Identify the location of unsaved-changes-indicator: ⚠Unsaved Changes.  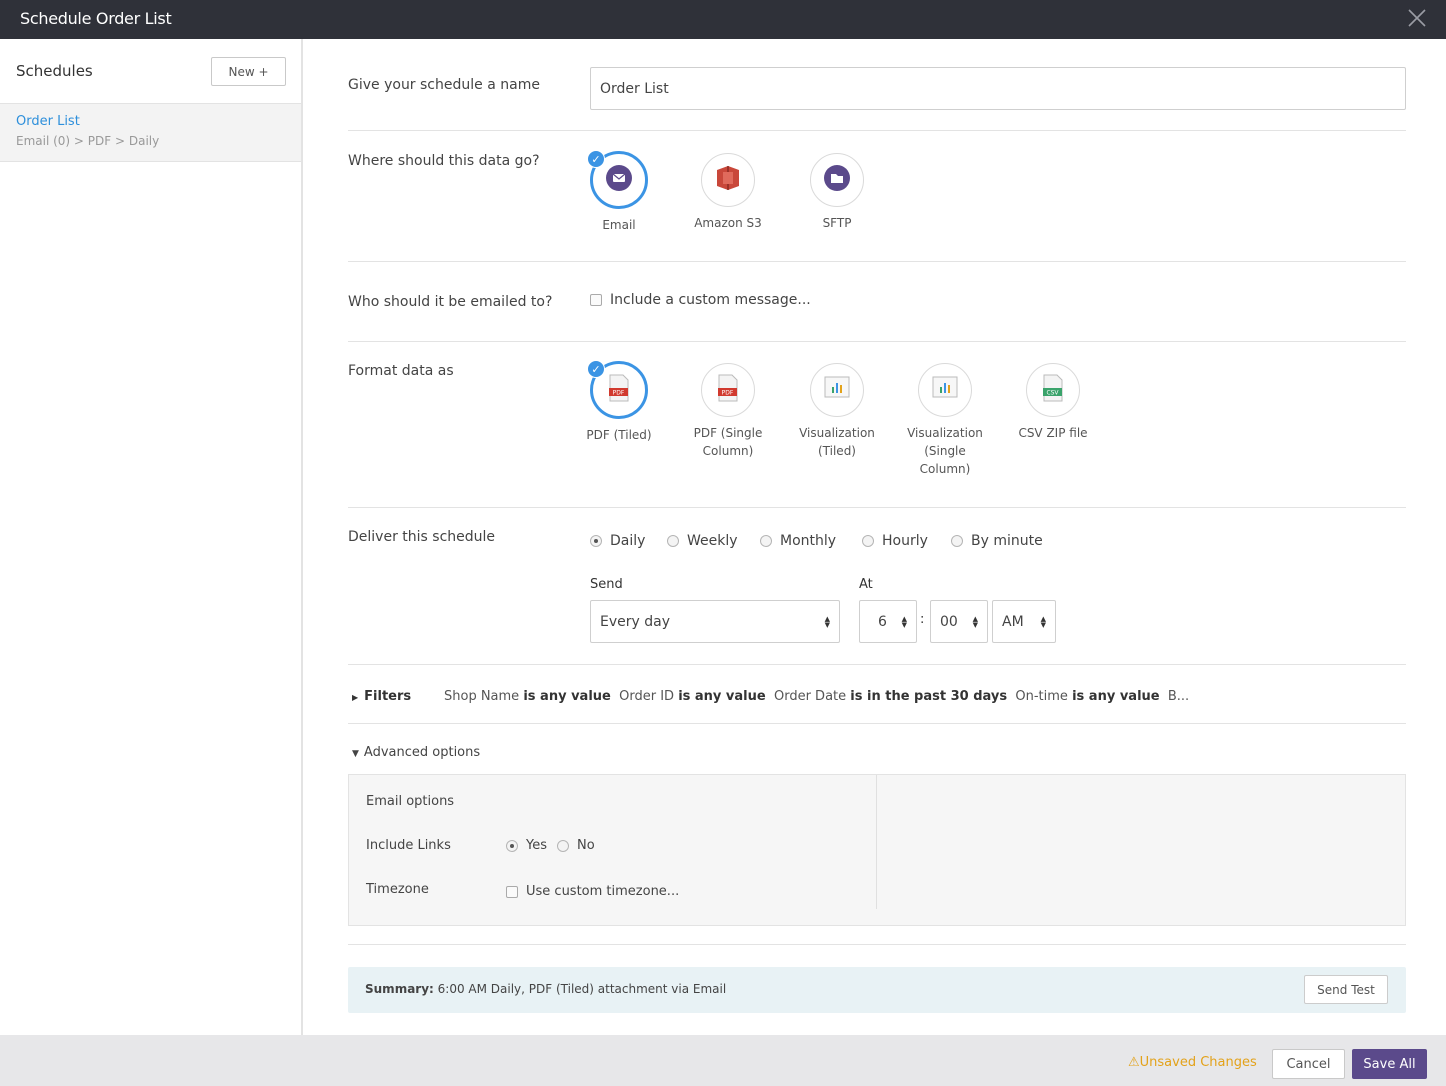
(1192, 1062).